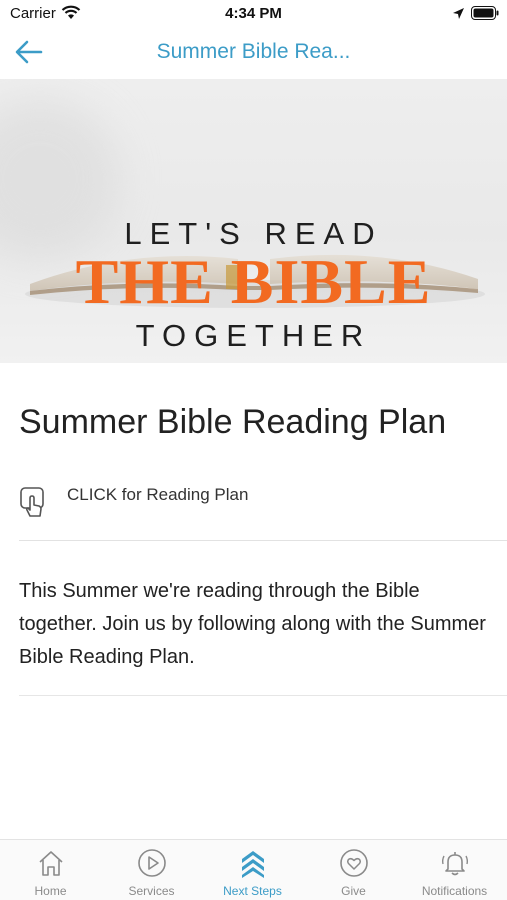 The height and width of the screenshot is (900, 507). What do you see at coordinates (158, 494) in the screenshot?
I see `reading-plan-link-label: CLICK for Reading Plan` at bounding box center [158, 494].